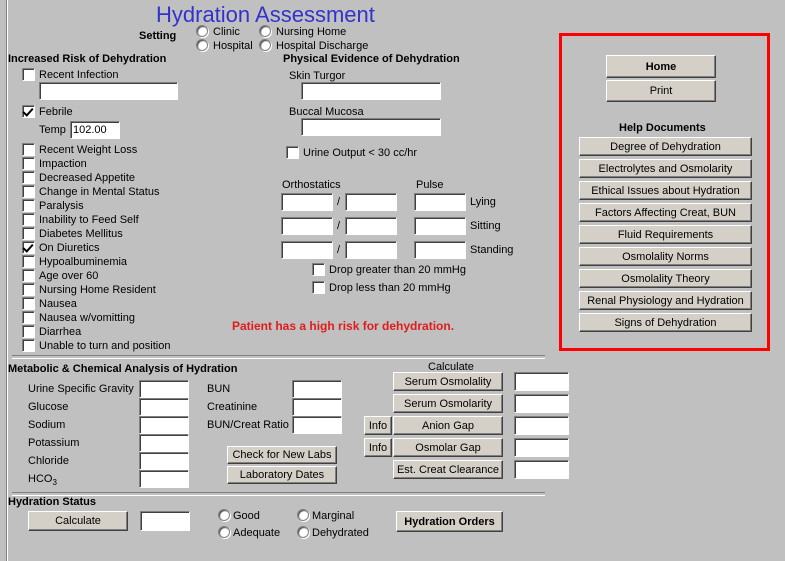 The height and width of the screenshot is (561, 785). Describe the element at coordinates (440, 202) in the screenshot. I see `pulse-input-lying` at that location.